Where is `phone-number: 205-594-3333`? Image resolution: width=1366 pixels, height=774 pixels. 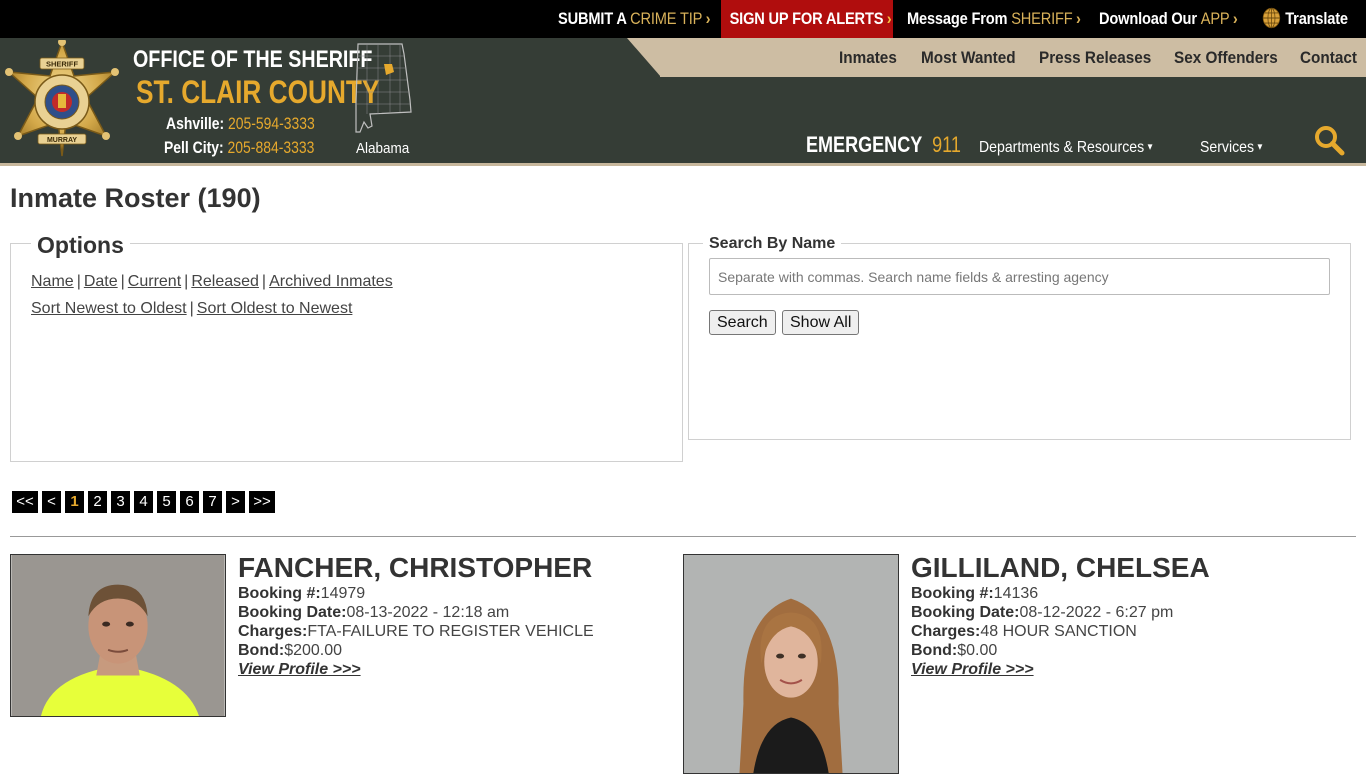 phone-number: 205-594-3333 is located at coordinates (271, 123).